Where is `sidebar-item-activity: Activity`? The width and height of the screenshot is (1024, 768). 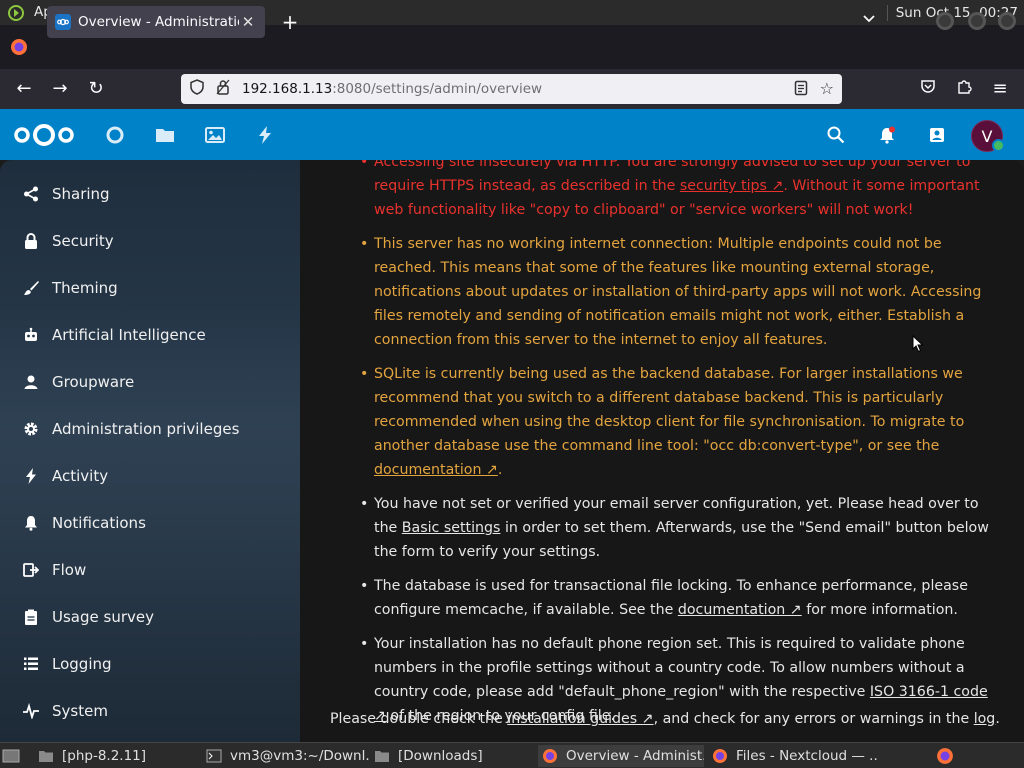
sidebar-item-activity: Activity is located at coordinates (150, 476).